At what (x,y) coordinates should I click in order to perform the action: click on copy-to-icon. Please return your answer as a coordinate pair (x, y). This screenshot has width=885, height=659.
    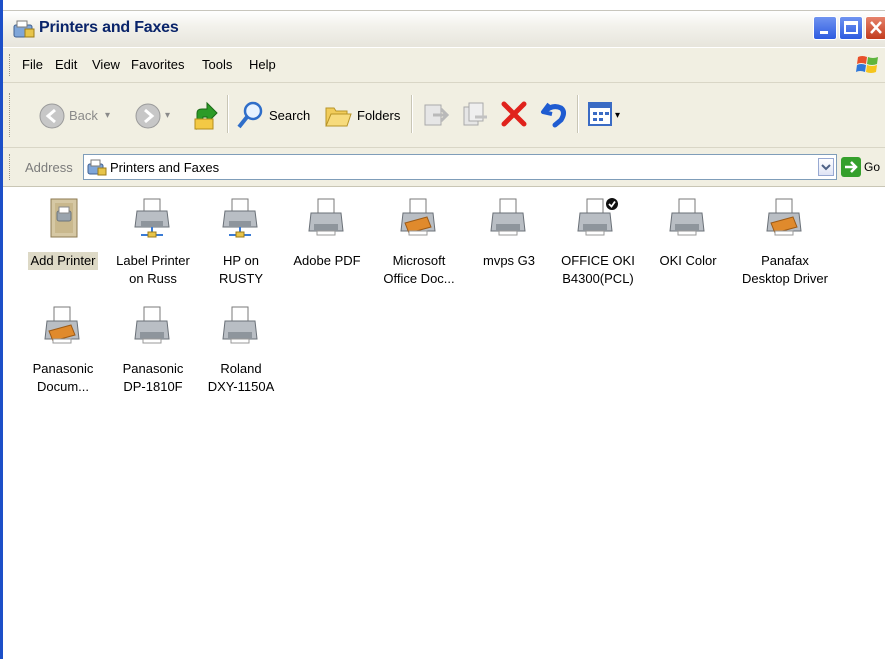
    Looking at the image, I should click on (475, 115).